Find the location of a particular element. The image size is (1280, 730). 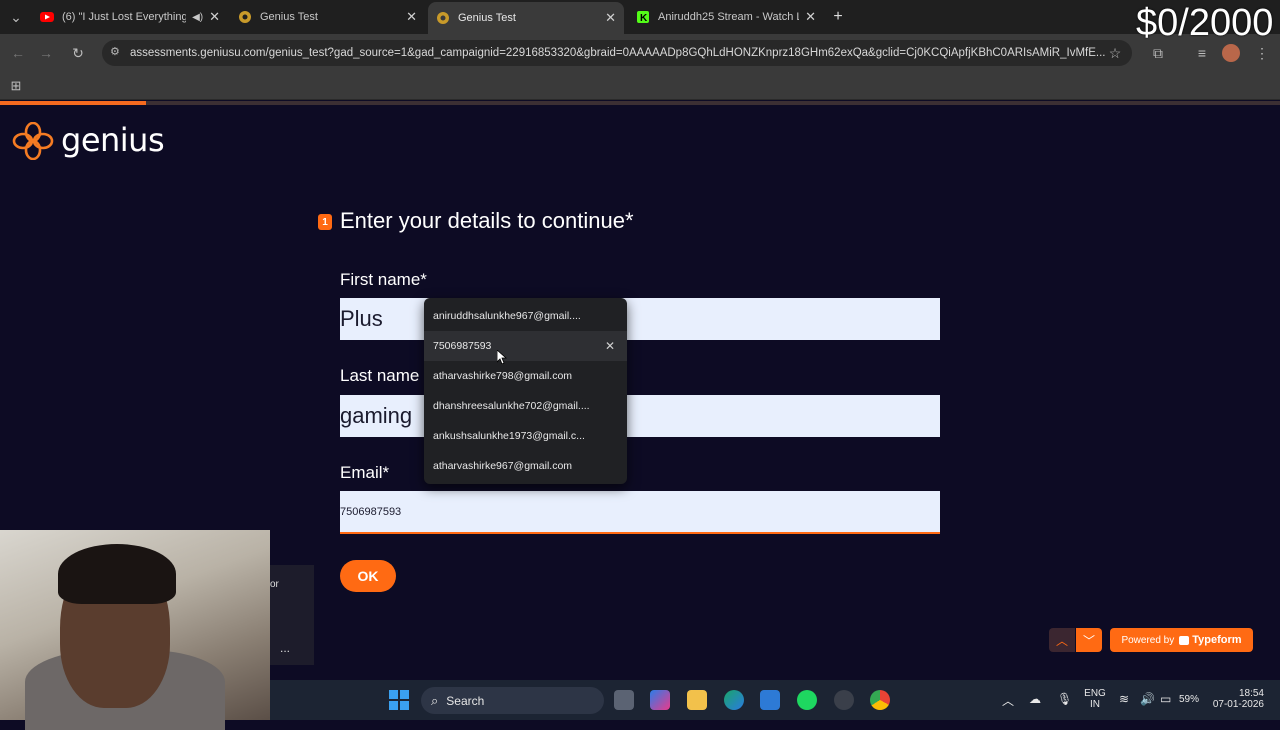

site-info-icon: ⚙ is located at coordinates (115, 51).